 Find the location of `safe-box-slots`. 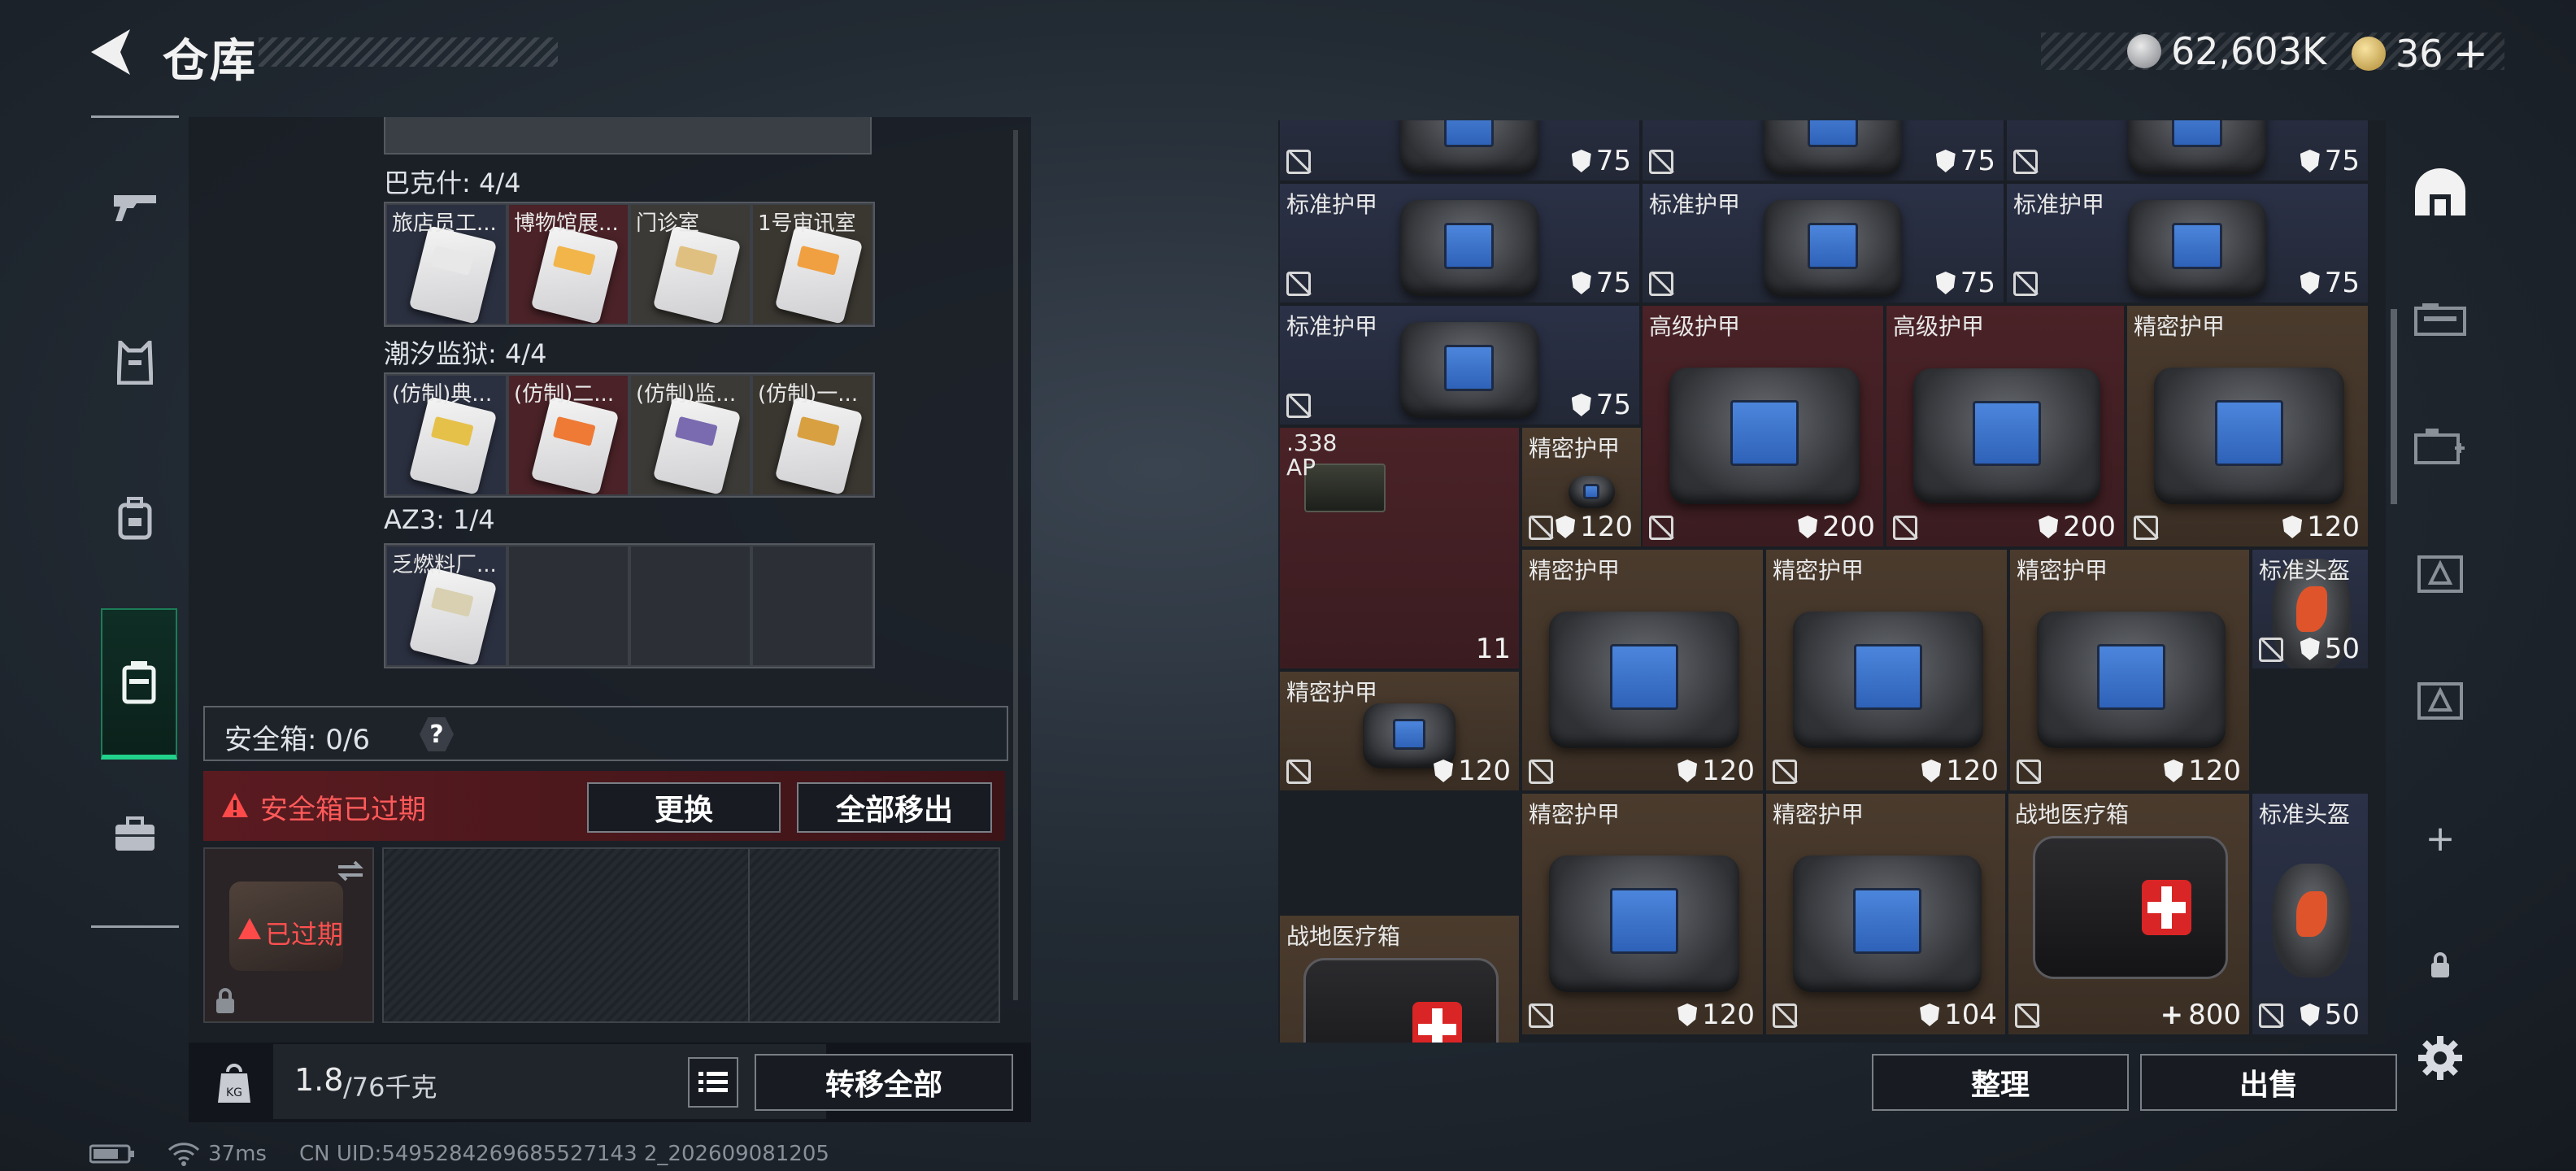

safe-box-slots is located at coordinates (691, 935).